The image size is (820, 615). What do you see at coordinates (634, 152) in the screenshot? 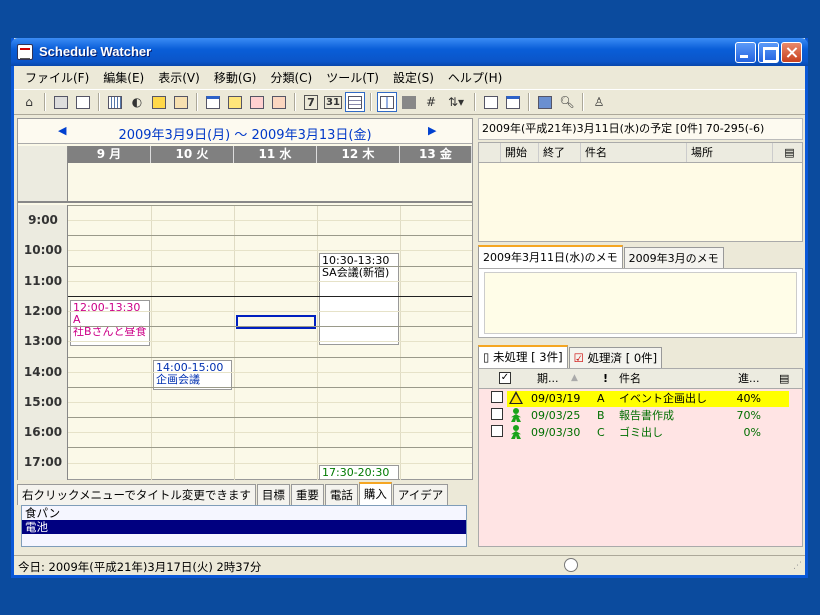
I see `col-title: 件名` at bounding box center [634, 152].